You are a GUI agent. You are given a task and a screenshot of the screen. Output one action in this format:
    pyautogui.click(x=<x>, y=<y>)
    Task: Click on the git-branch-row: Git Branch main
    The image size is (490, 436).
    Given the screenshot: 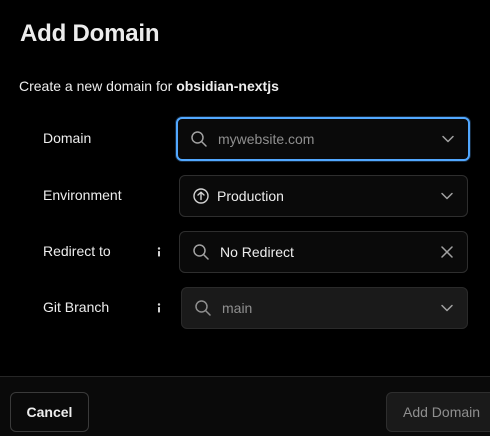 What is the action you would take?
    pyautogui.click(x=245, y=308)
    